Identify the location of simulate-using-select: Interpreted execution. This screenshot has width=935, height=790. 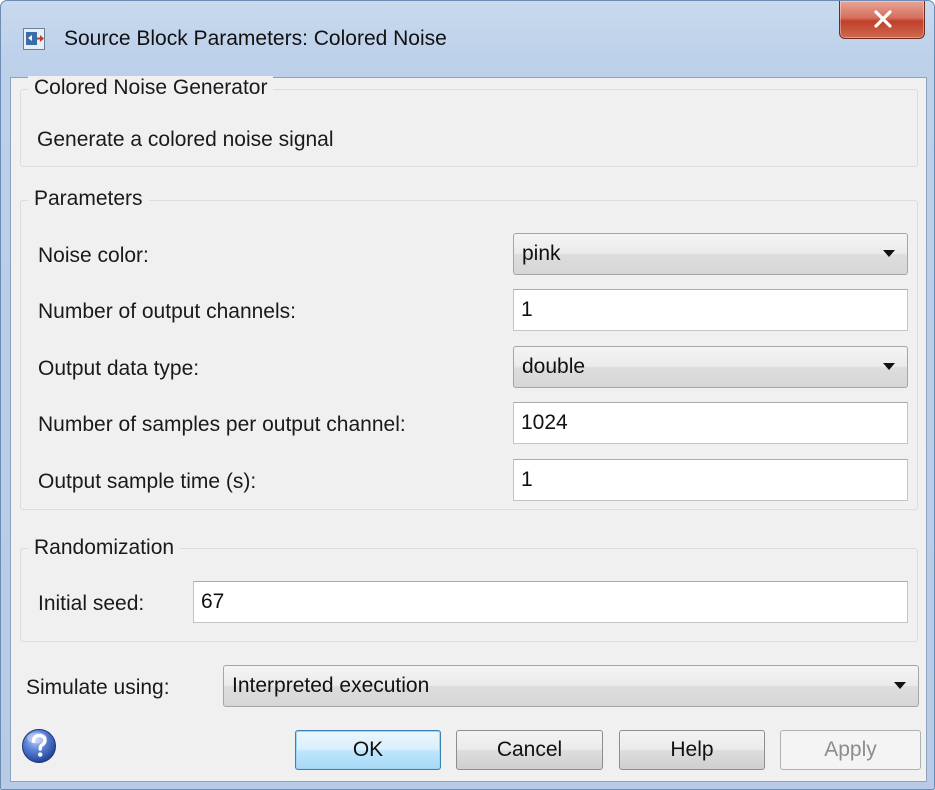
(571, 686).